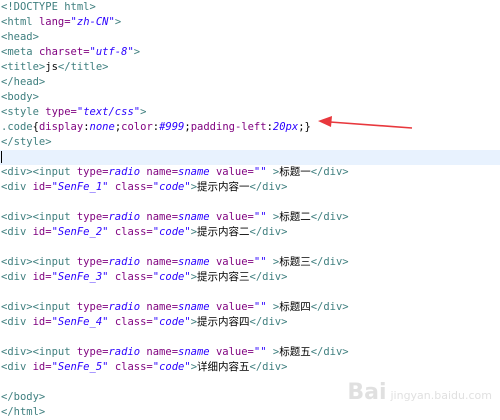  I want to click on code-line: <title>js</title>, so click(250, 67).